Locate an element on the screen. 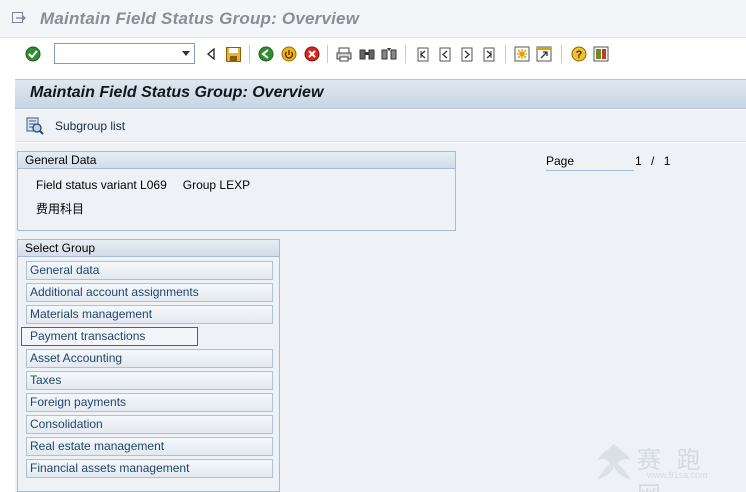  command-field-dropdown-icon is located at coordinates (186, 53).